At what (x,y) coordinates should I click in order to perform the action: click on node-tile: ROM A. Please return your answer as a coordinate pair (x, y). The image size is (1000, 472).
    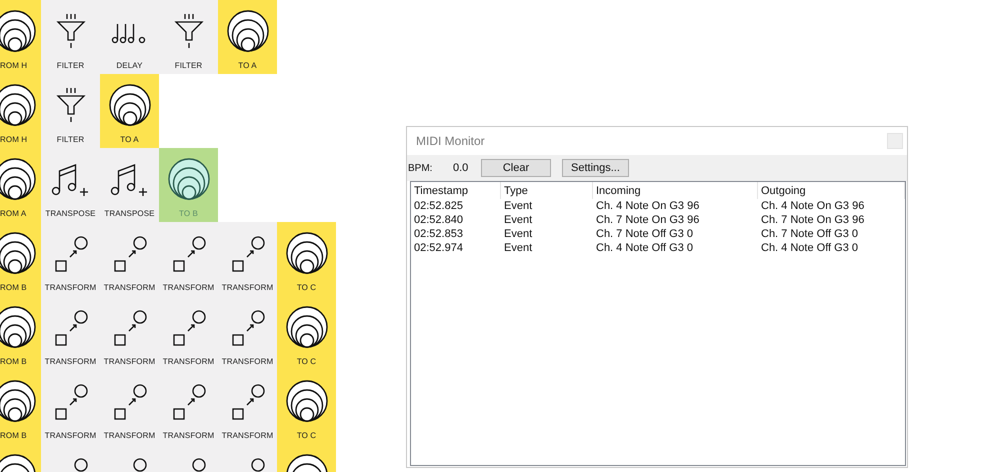
    Looking at the image, I should click on (20, 185).